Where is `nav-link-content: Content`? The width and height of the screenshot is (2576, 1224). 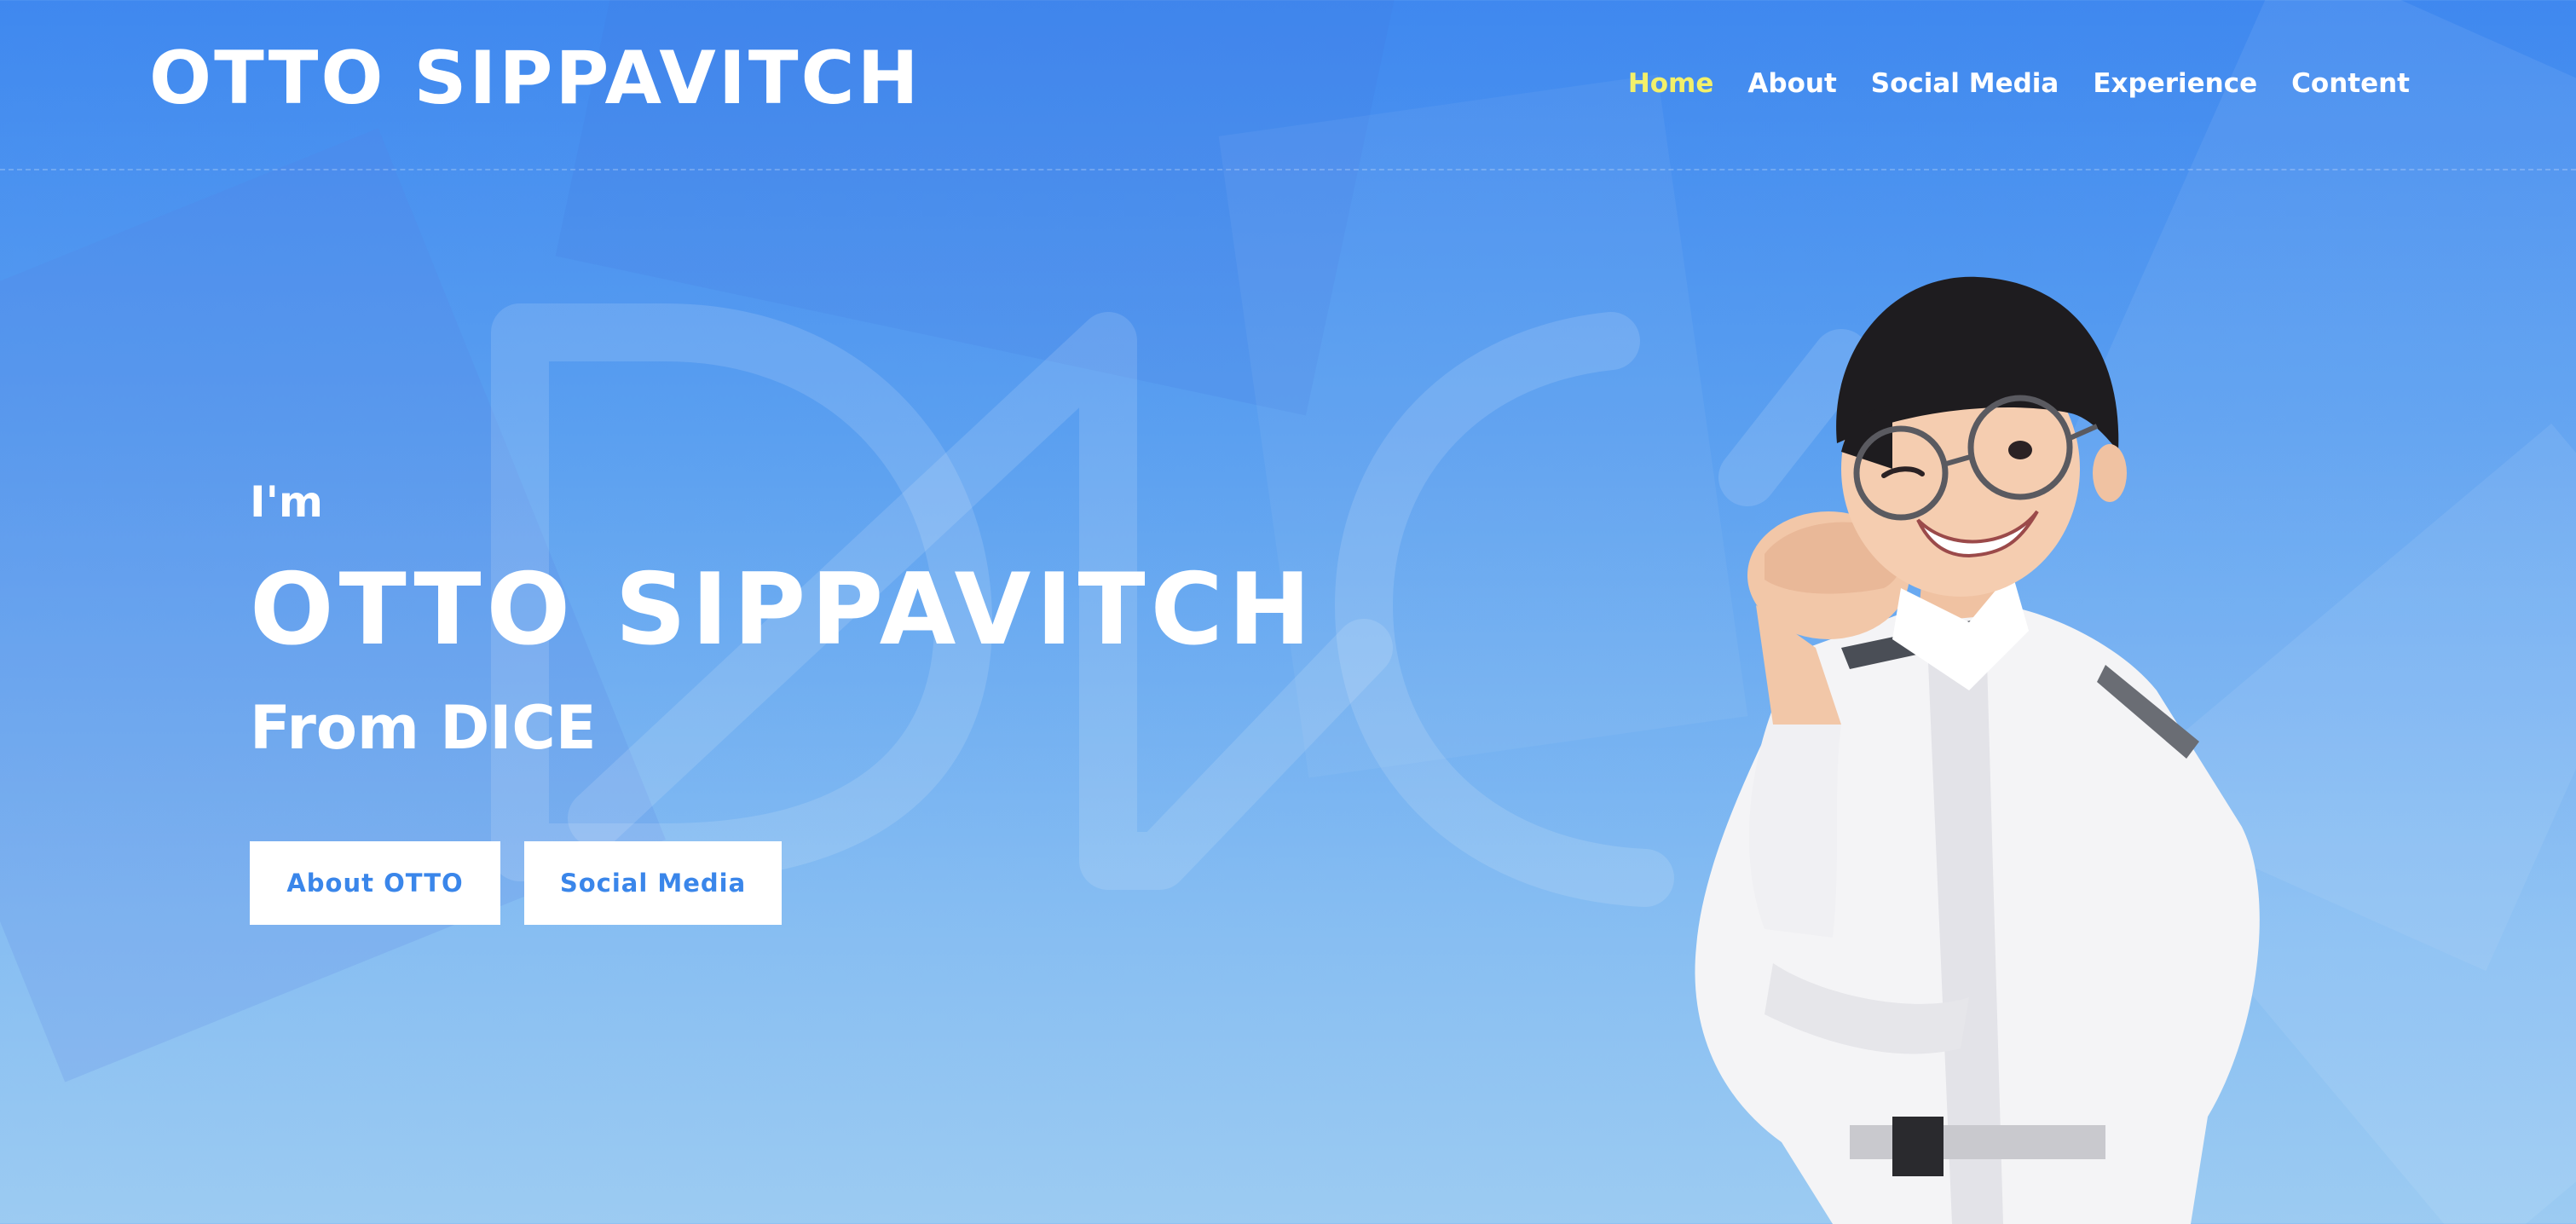 nav-link-content: Content is located at coordinates (2350, 83).